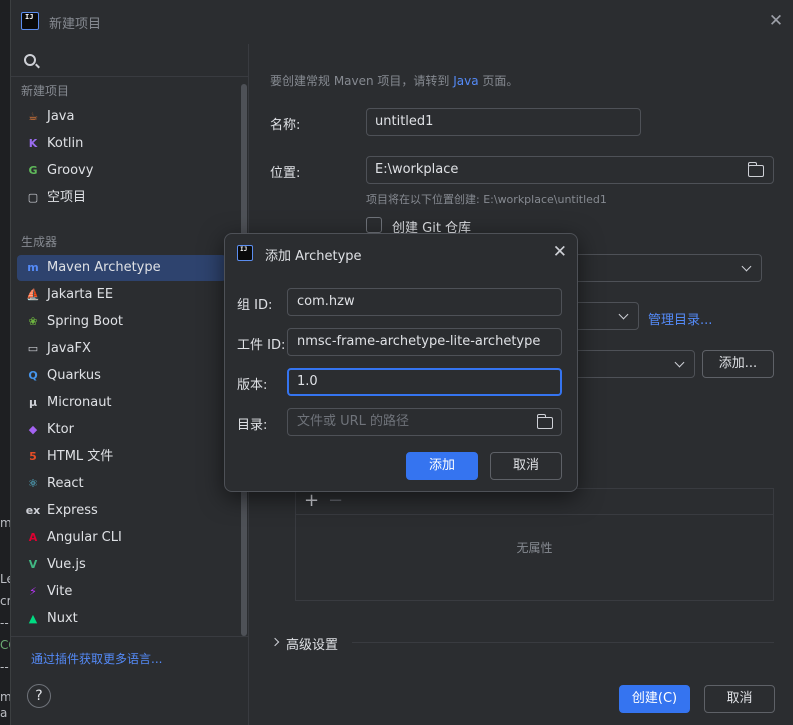  Describe the element at coordinates (39, 696) in the screenshot. I see `help-button: ?` at that location.